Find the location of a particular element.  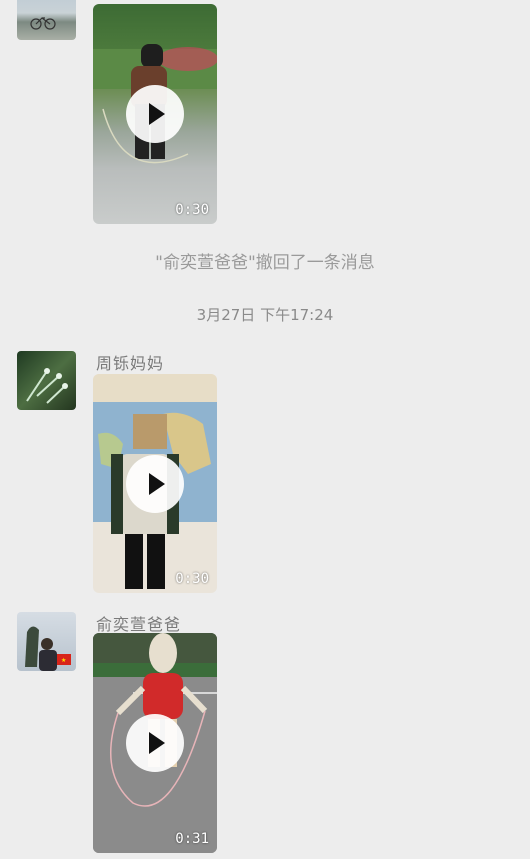

sender-name: 俞奕萱爸爸 is located at coordinates (139, 624).